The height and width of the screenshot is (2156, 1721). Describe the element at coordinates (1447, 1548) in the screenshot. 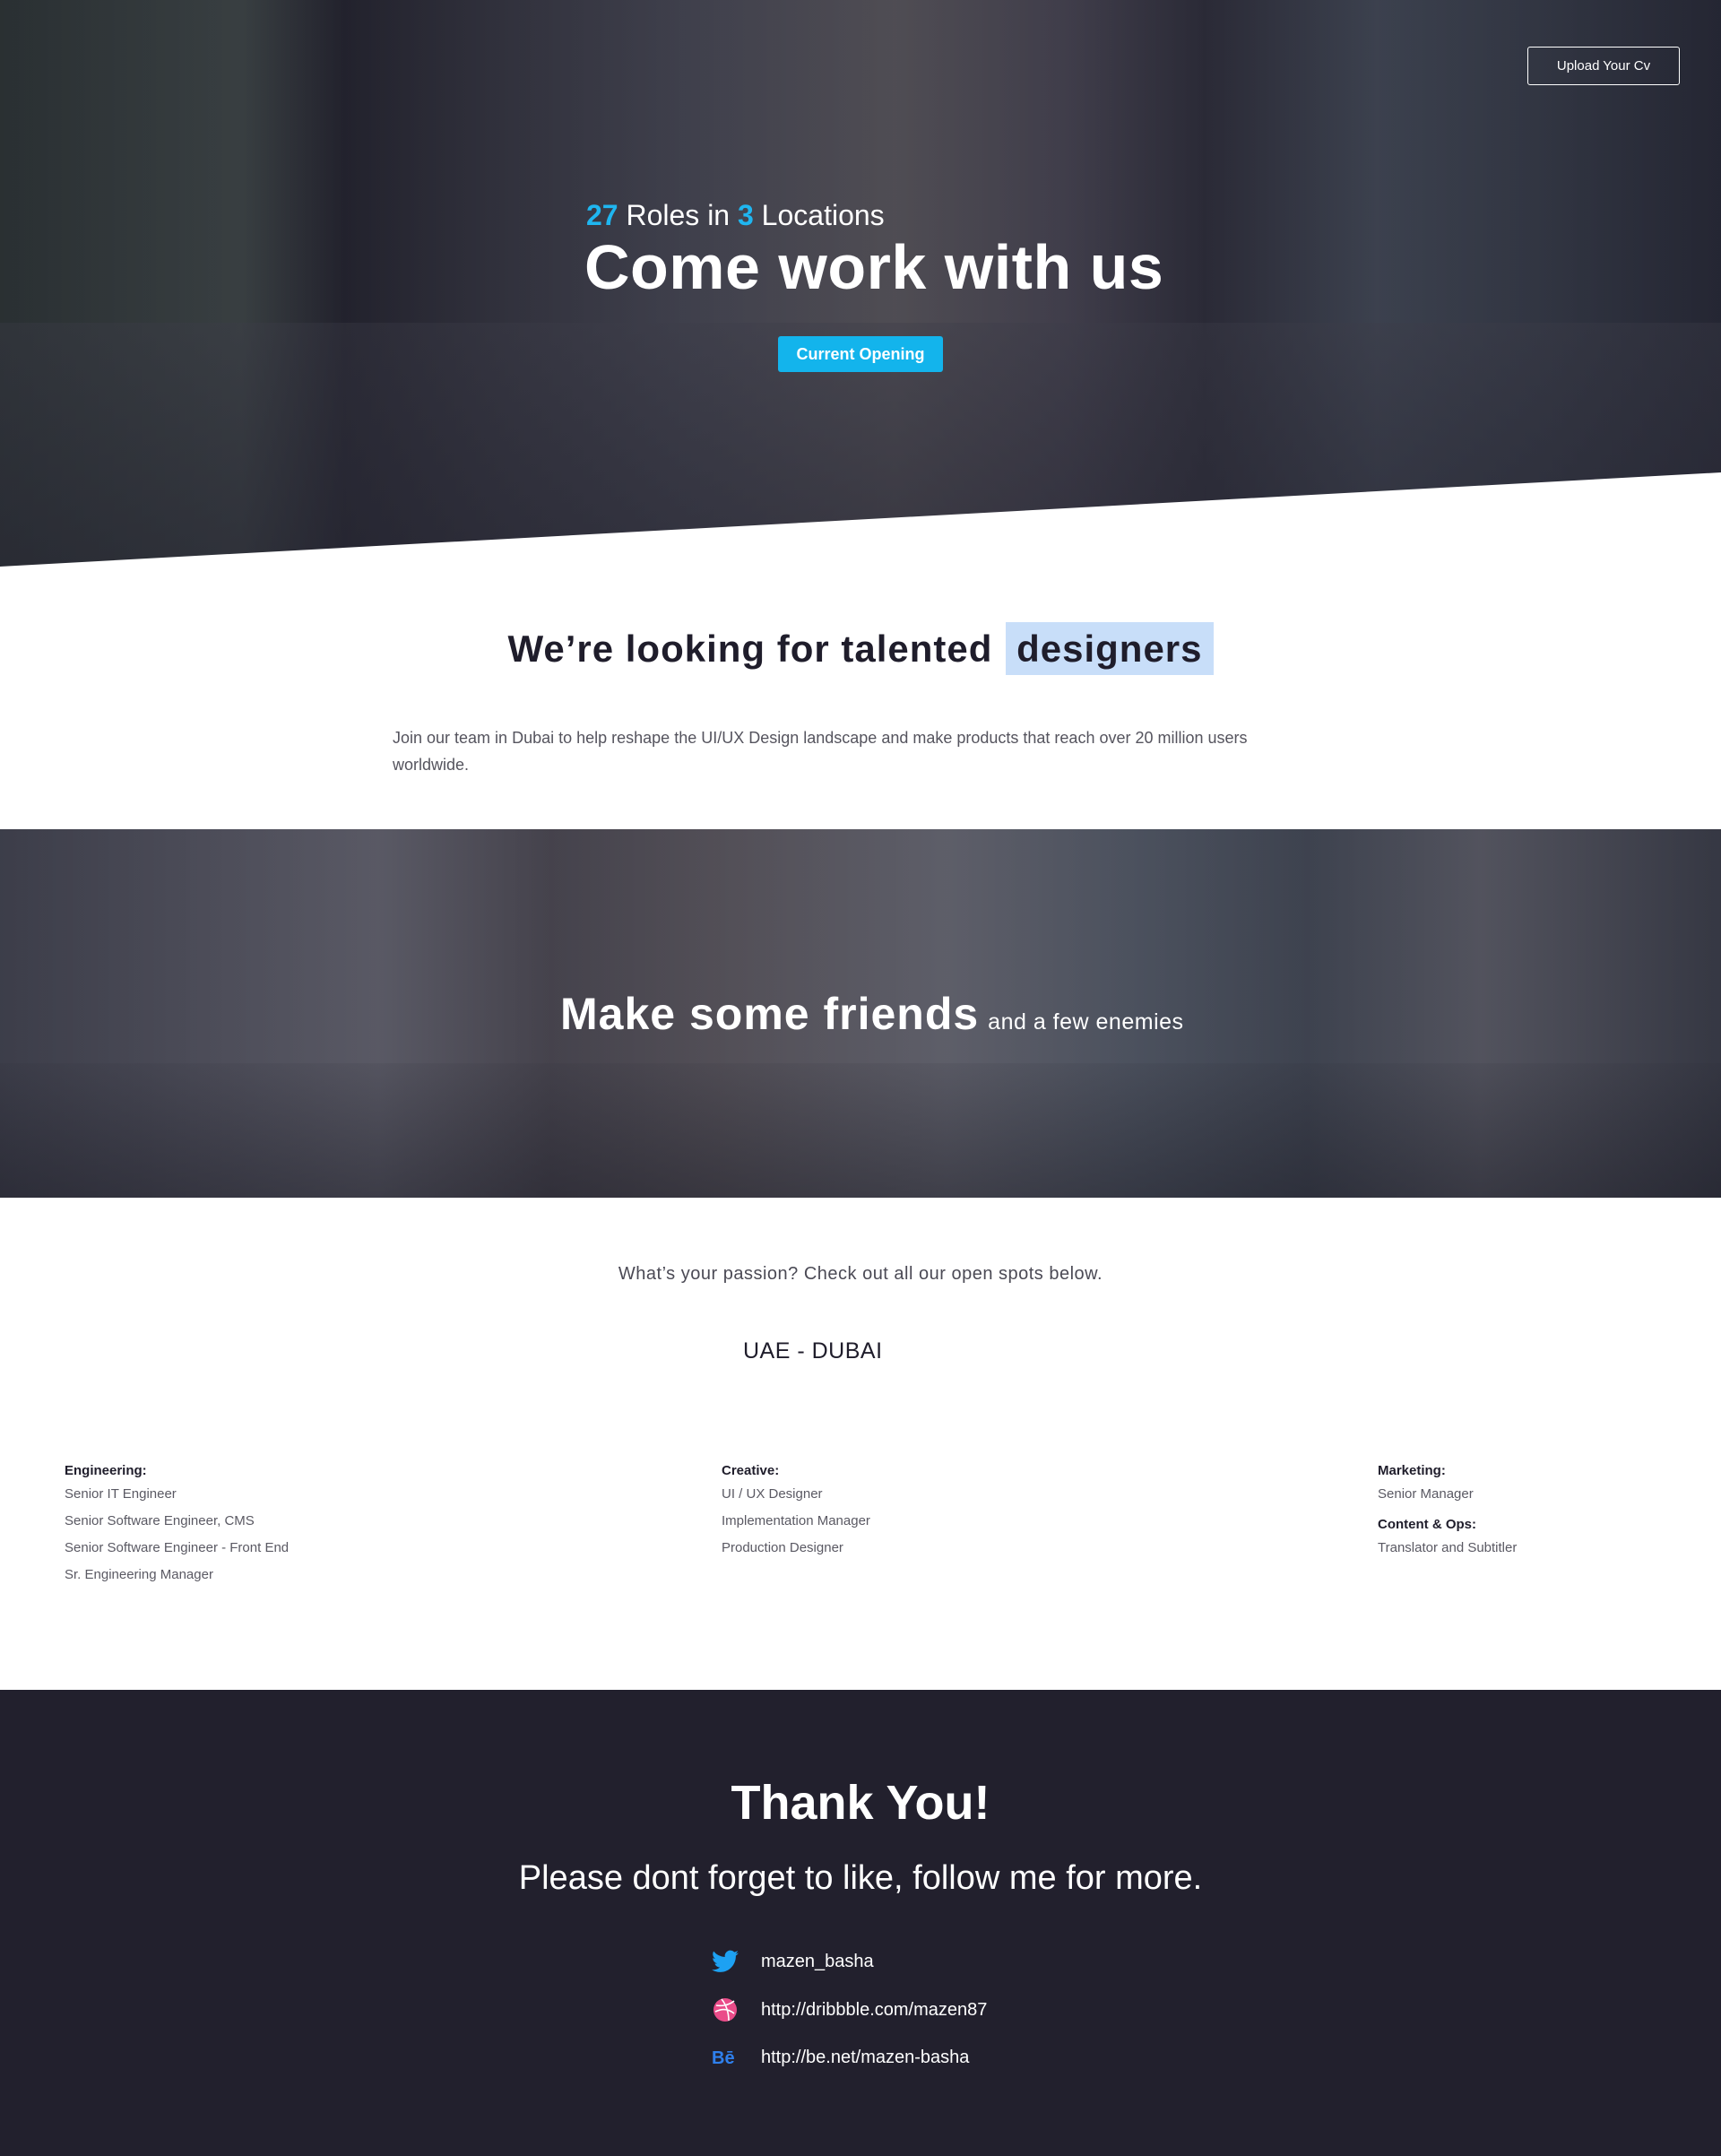

I see `job-link: Translator and Subtitler` at that location.